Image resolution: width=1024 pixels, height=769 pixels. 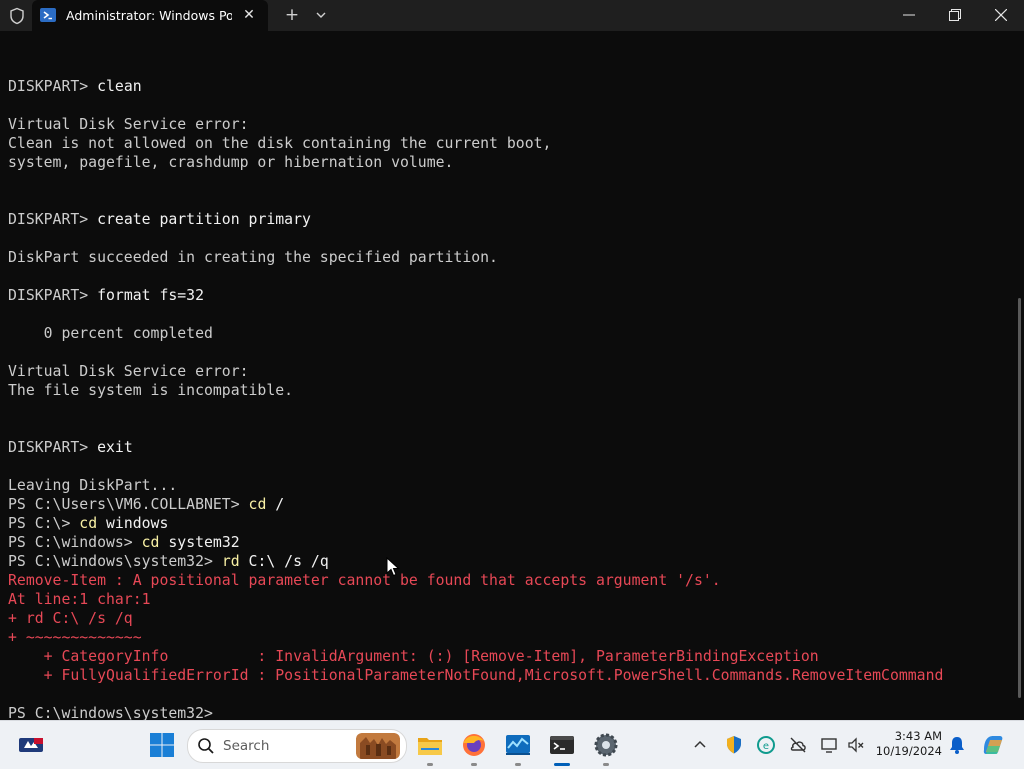 I want to click on restore-button, so click(x=955, y=15).